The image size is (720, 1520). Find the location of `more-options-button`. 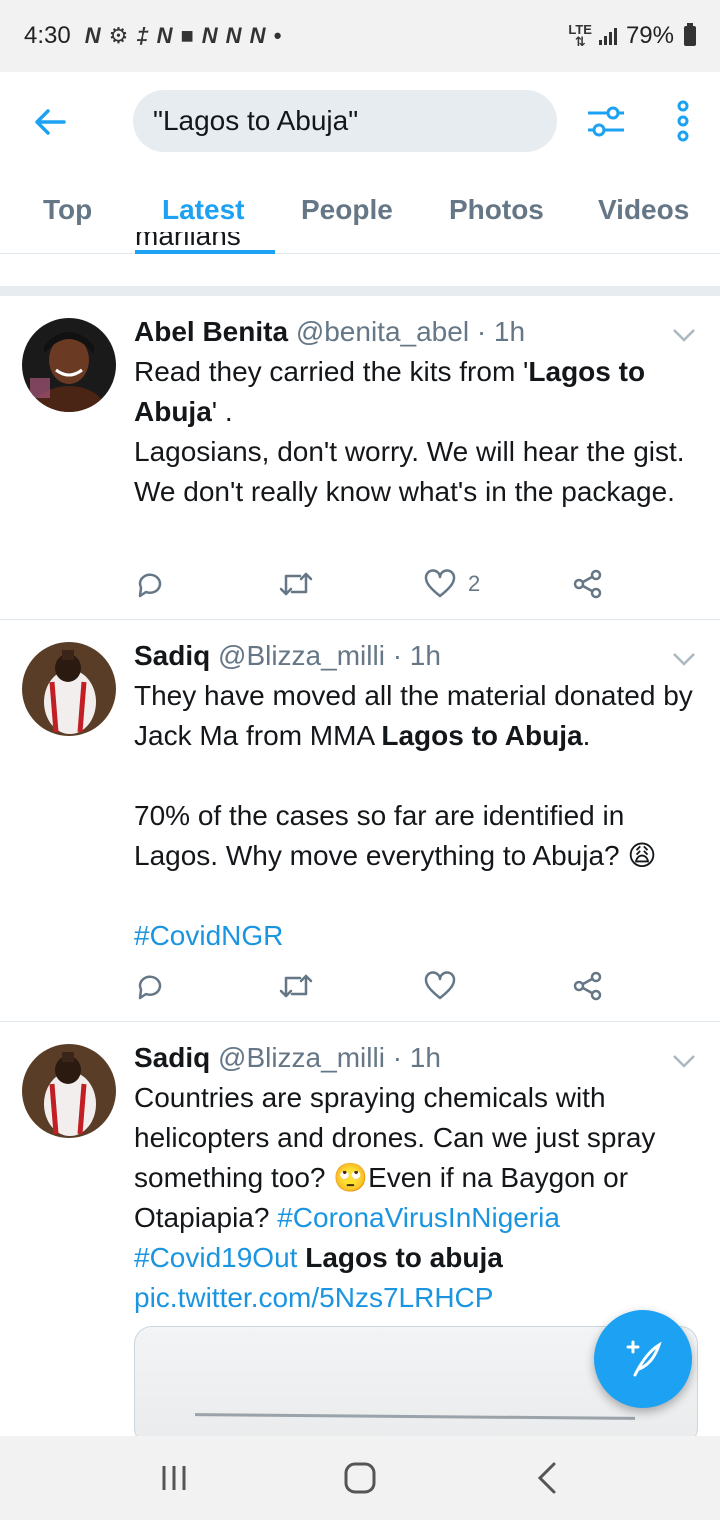

more-options-button is located at coordinates (683, 122).